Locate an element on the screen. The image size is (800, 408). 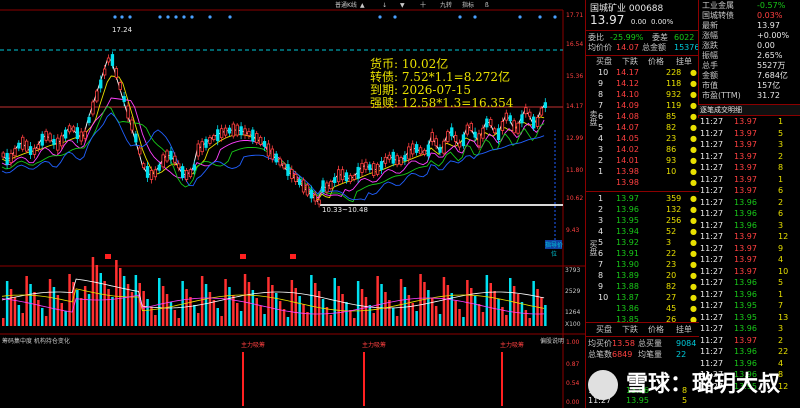
order-book-row: 6 14.08 85 ● is located at coordinates (642, 117).